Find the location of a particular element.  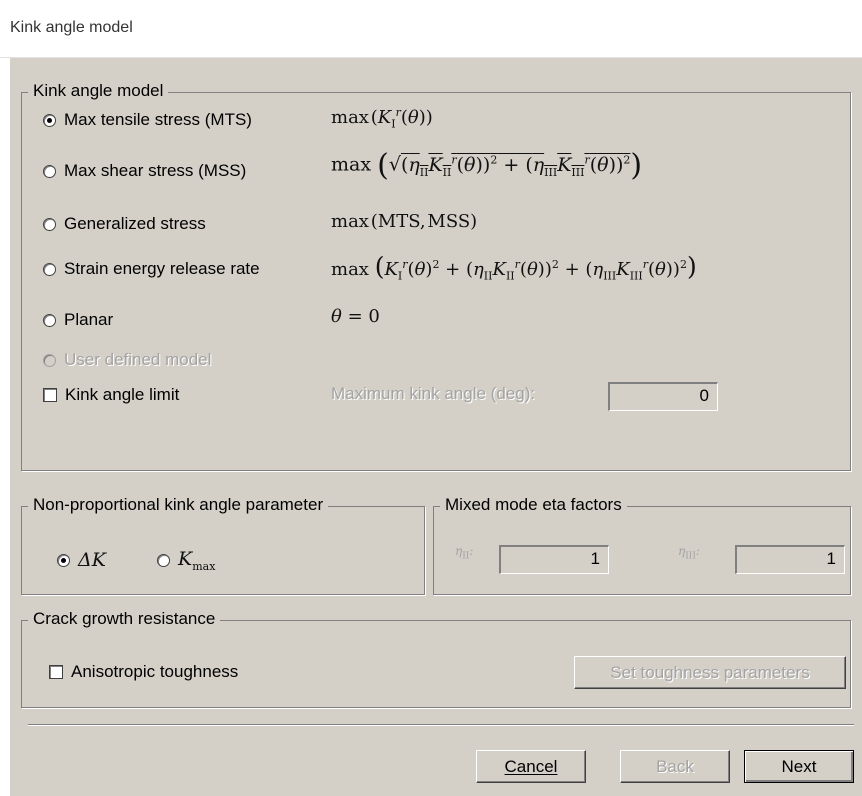

radio-generalized: Generalized stress is located at coordinates (124, 224).